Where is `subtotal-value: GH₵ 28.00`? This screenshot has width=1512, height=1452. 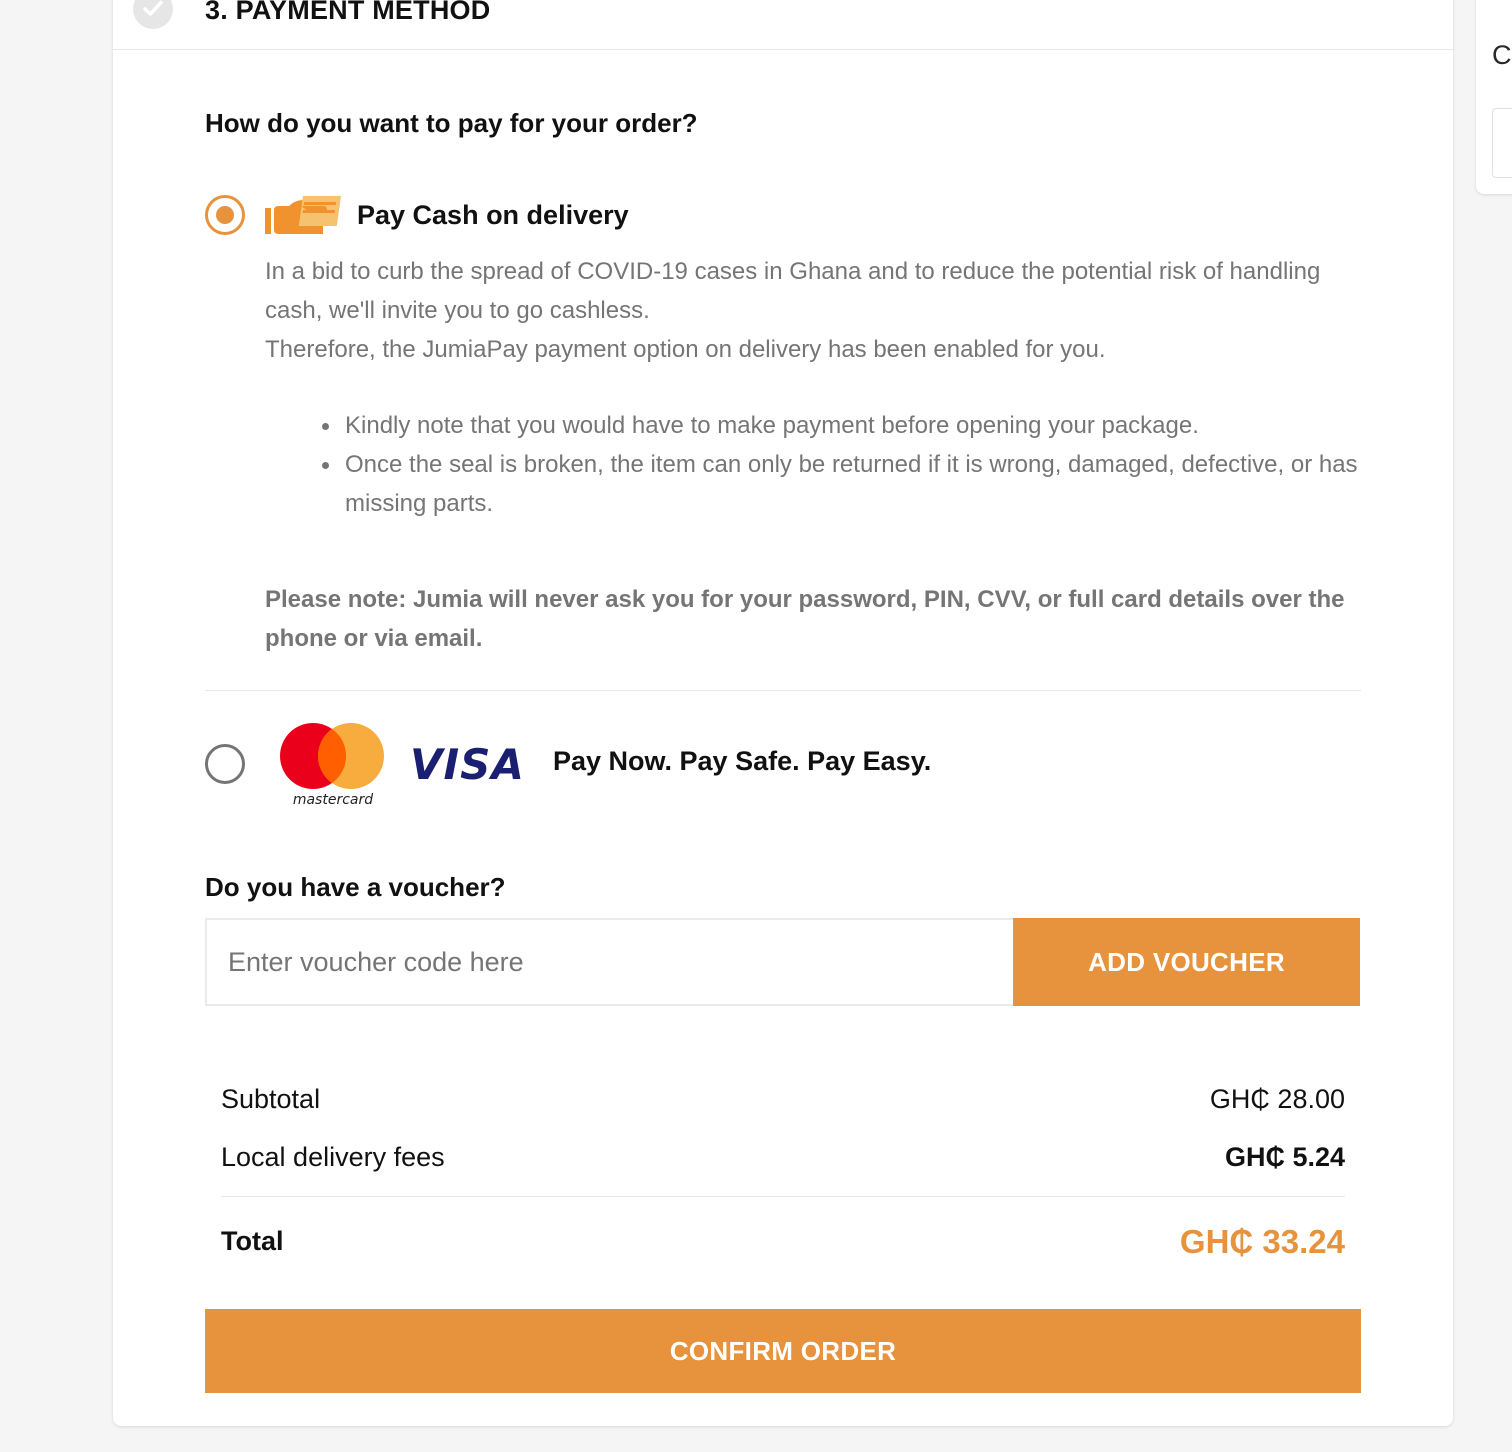
subtotal-value: GH₵ 28.00 is located at coordinates (1277, 1099).